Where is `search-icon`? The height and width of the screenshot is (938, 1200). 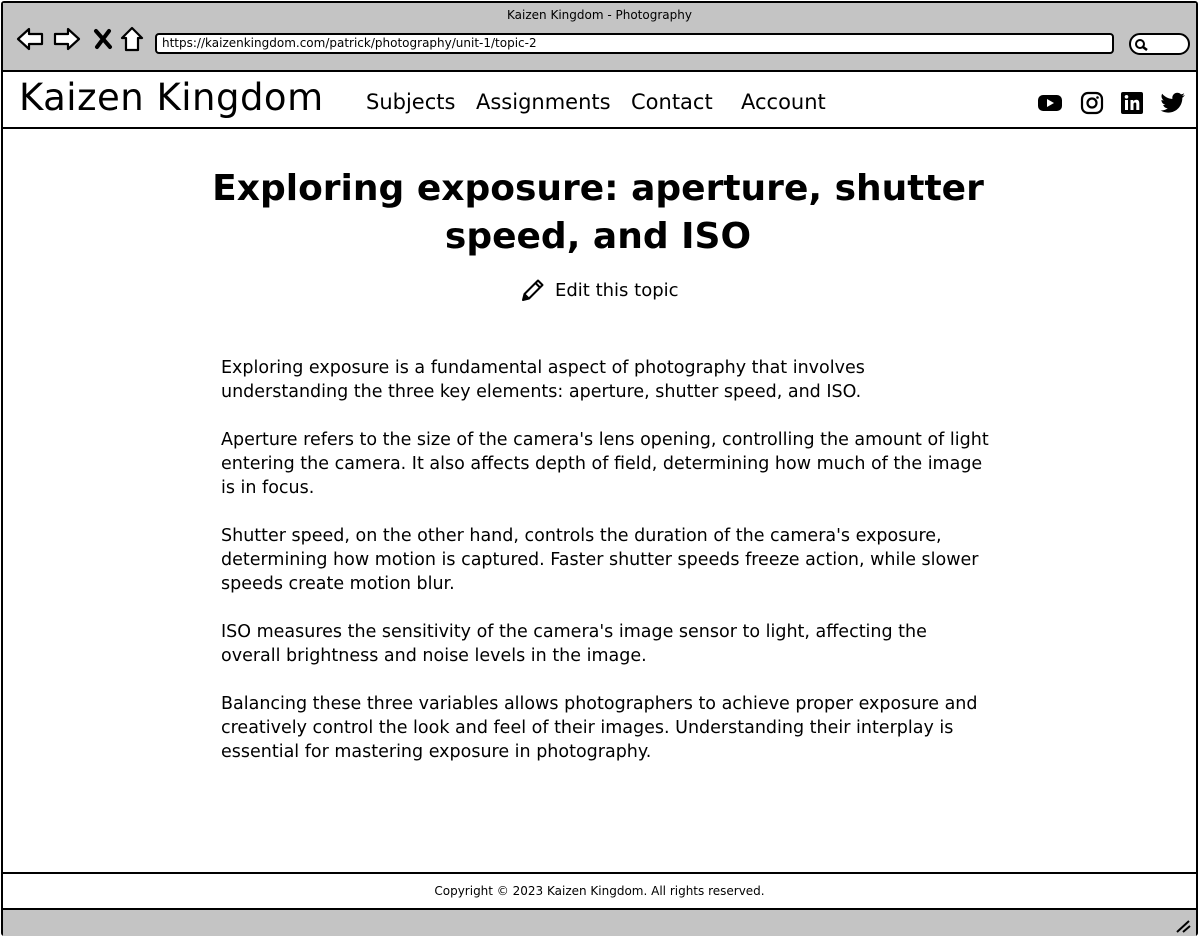
search-icon is located at coordinates (1141, 45).